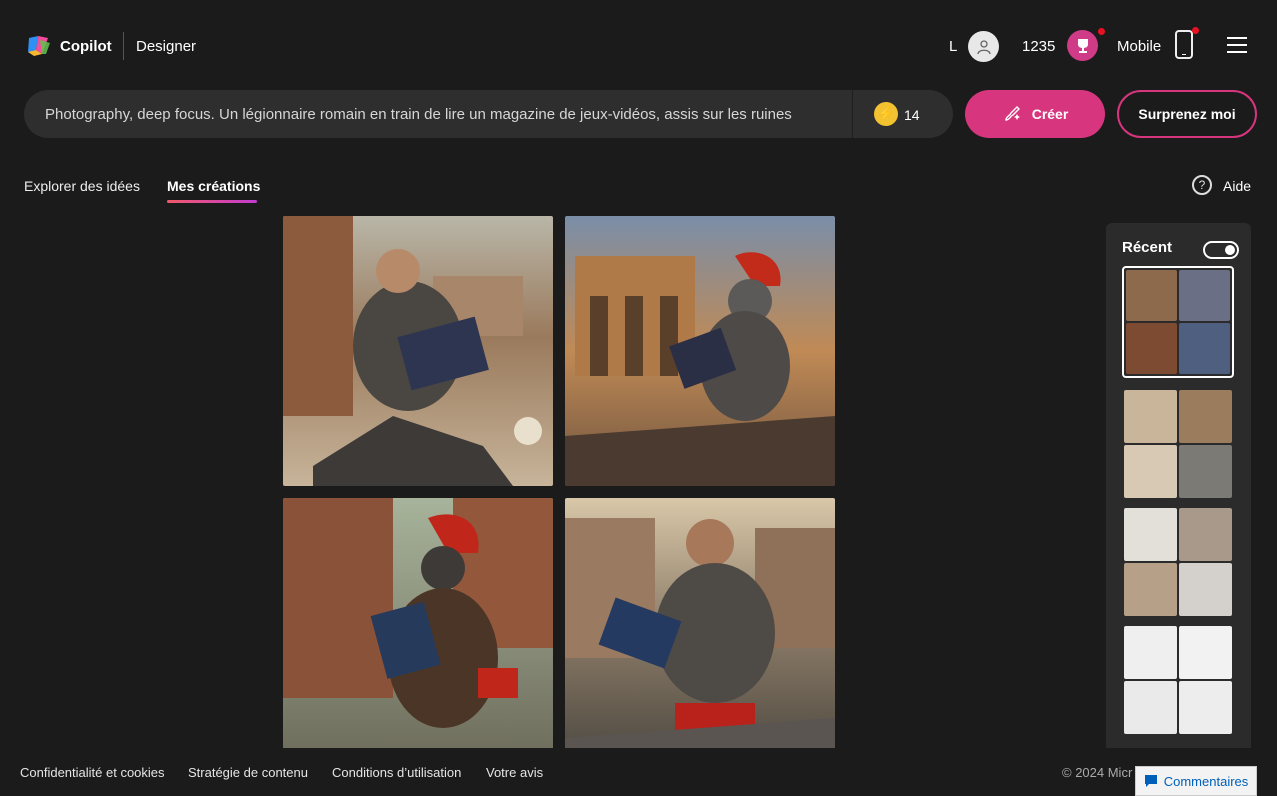  What do you see at coordinates (1187, 114) in the screenshot?
I see `surprise-me-button: Surprenez moi` at bounding box center [1187, 114].